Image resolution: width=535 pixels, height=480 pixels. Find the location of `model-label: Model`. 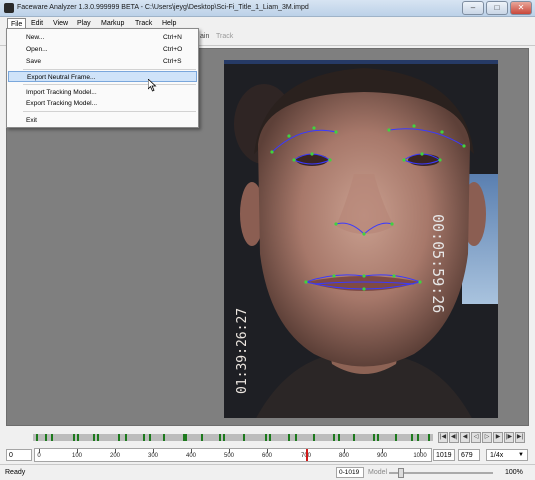

model-label: Model is located at coordinates (378, 472).